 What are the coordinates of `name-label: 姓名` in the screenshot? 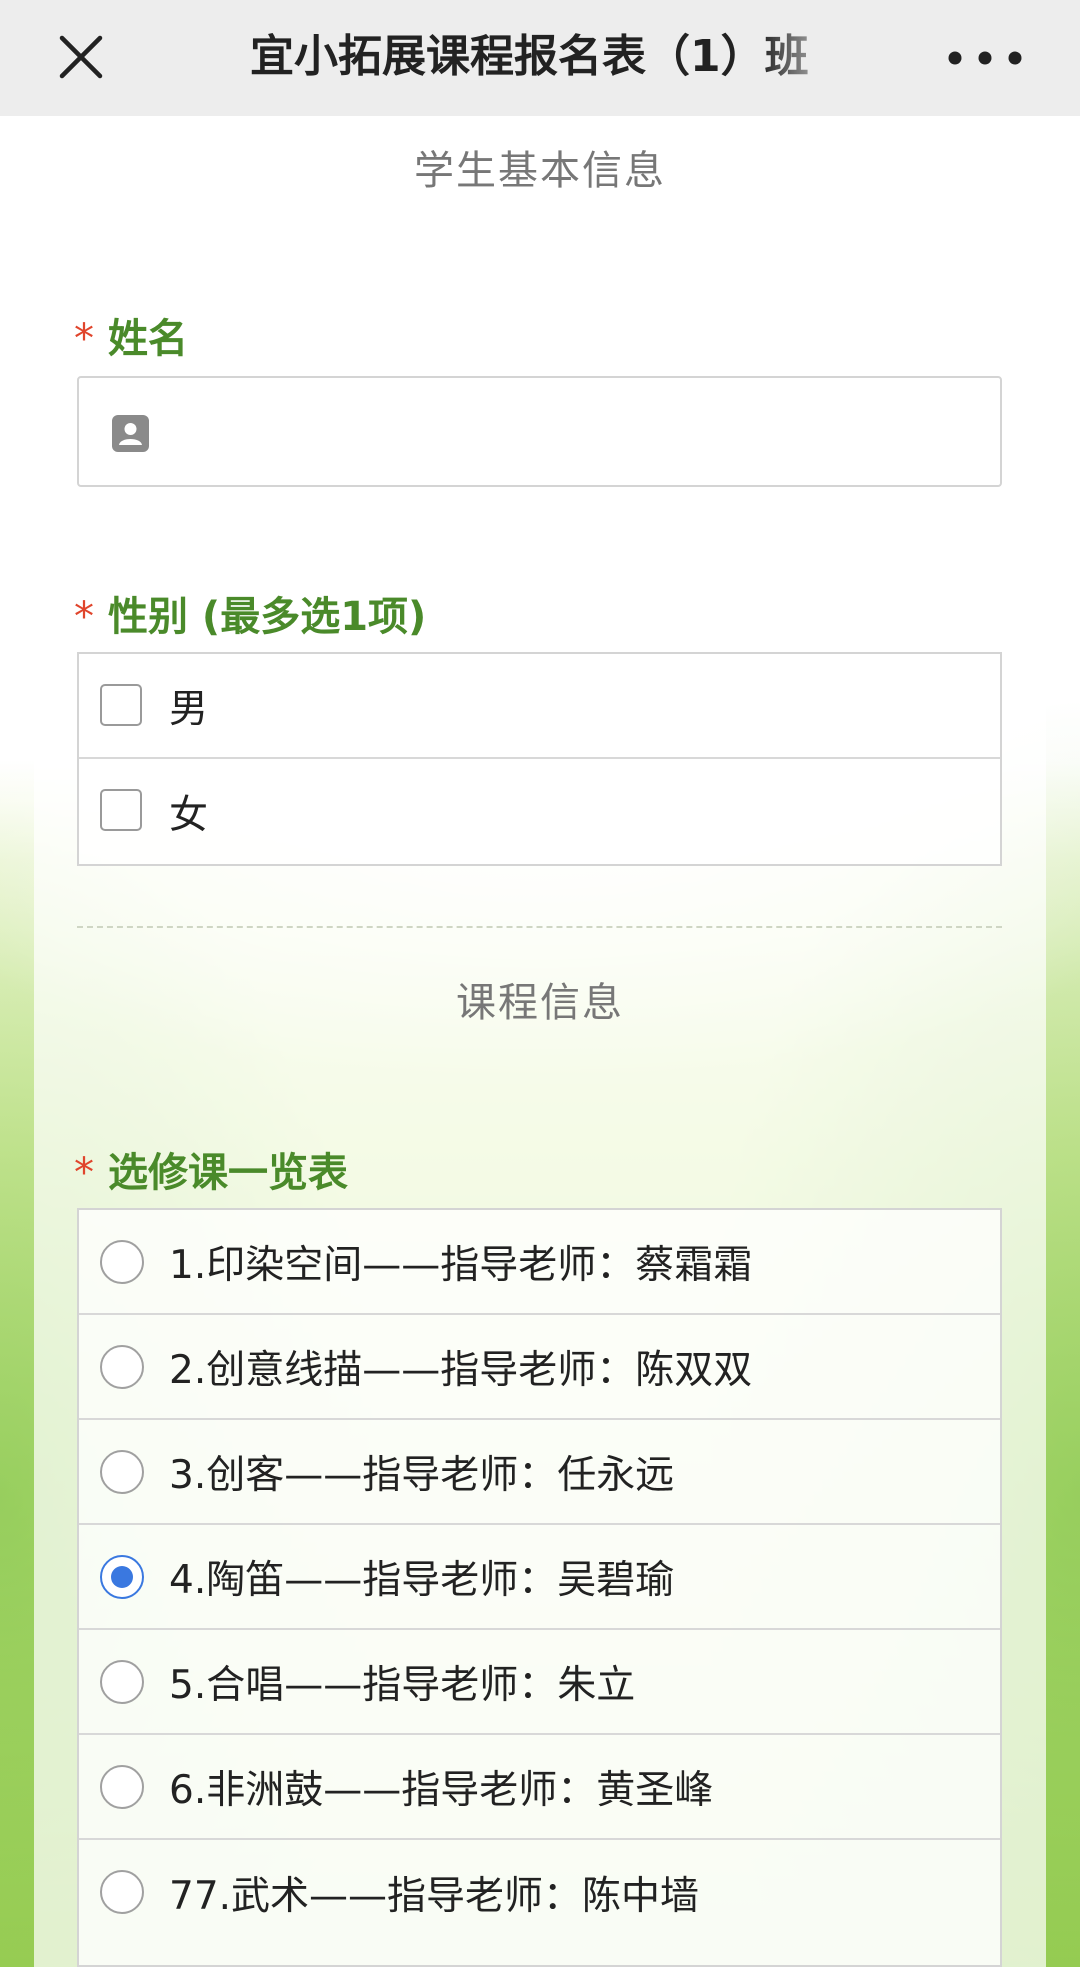 It's located at (148, 339).